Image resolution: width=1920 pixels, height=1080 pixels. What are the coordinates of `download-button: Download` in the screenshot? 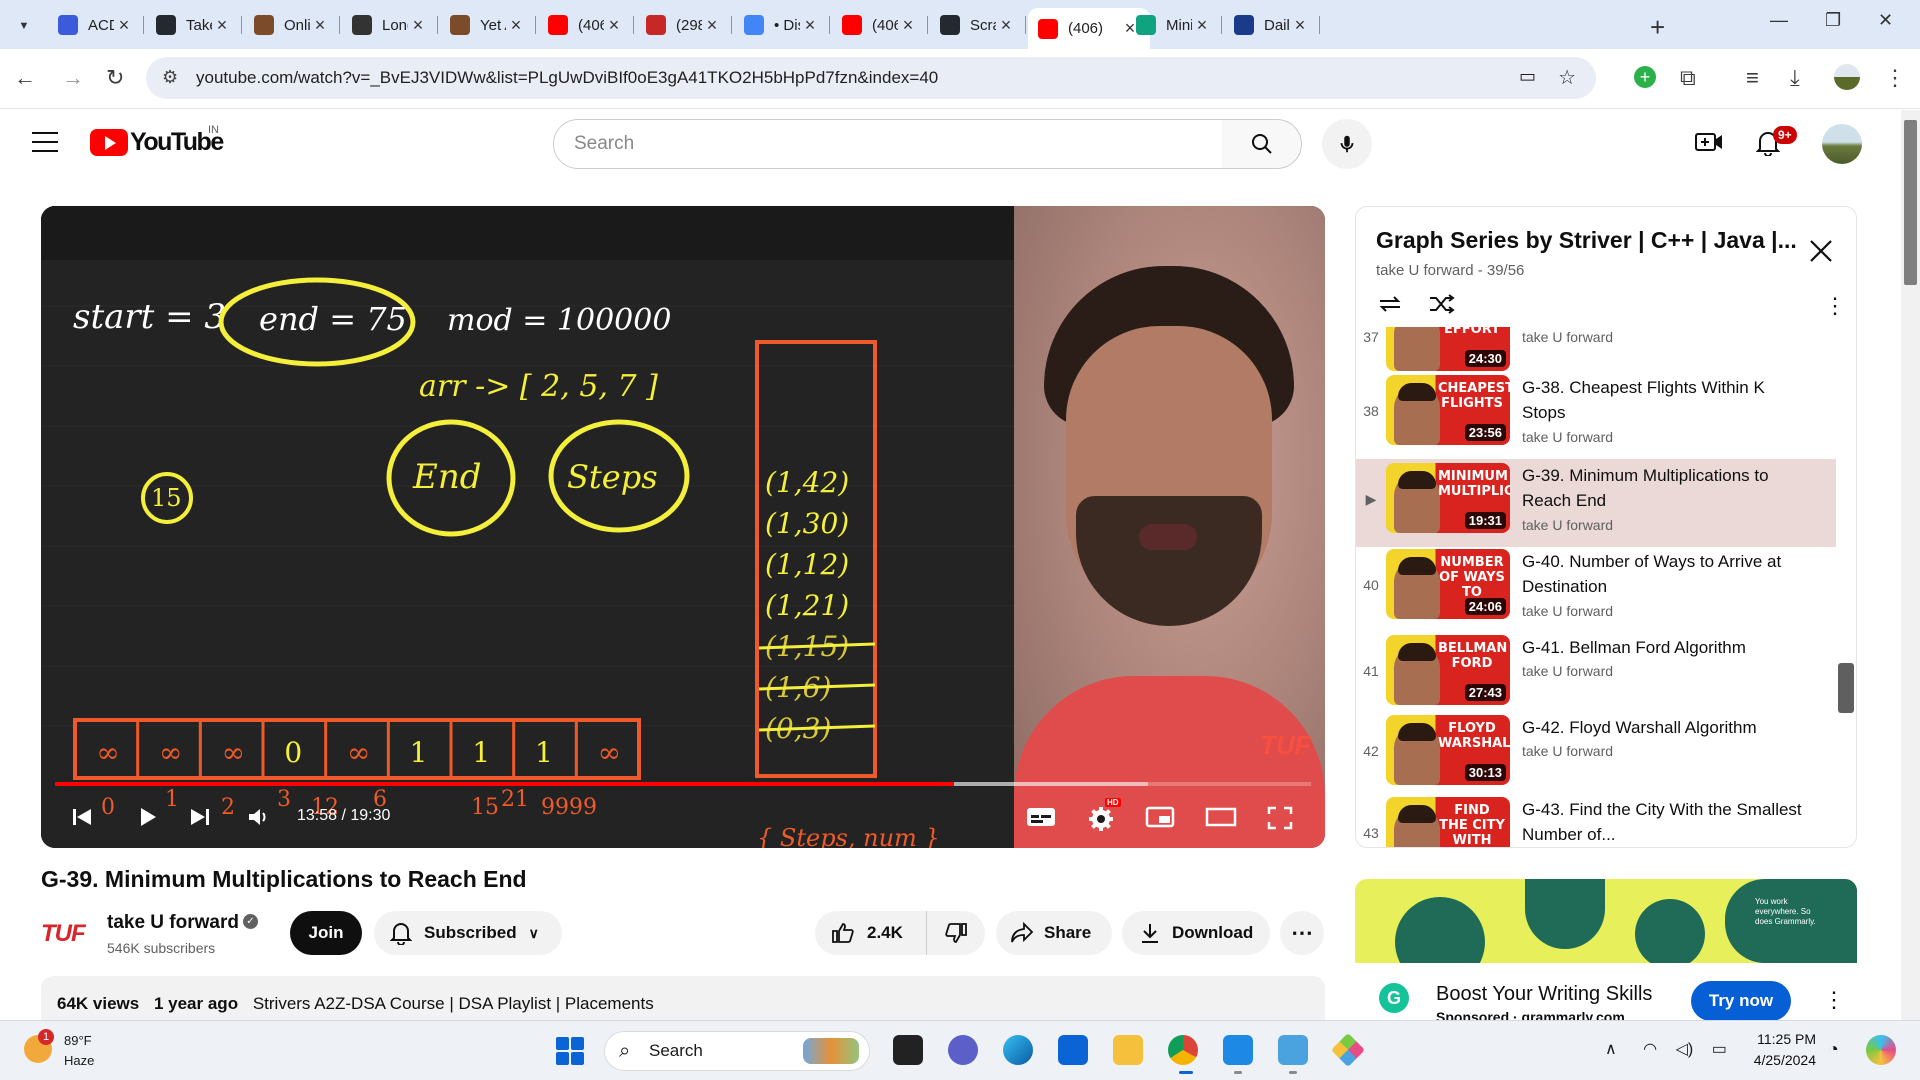 It's located at (1196, 933).